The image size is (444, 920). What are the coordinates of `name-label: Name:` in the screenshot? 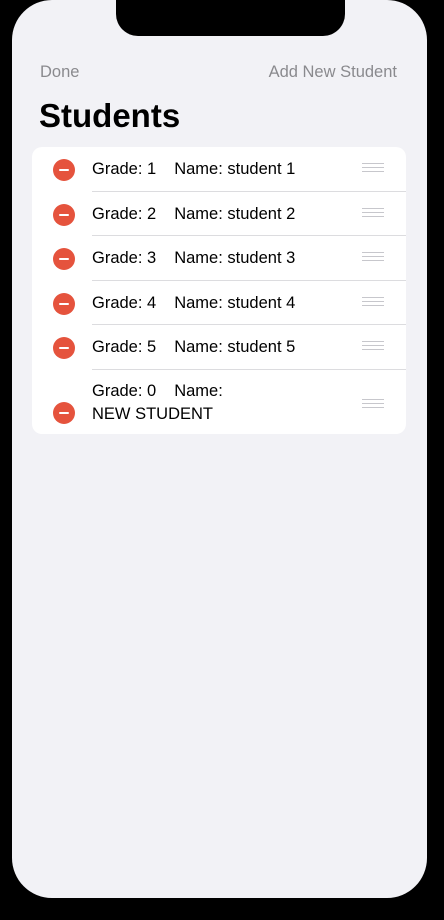 It's located at (198, 390).